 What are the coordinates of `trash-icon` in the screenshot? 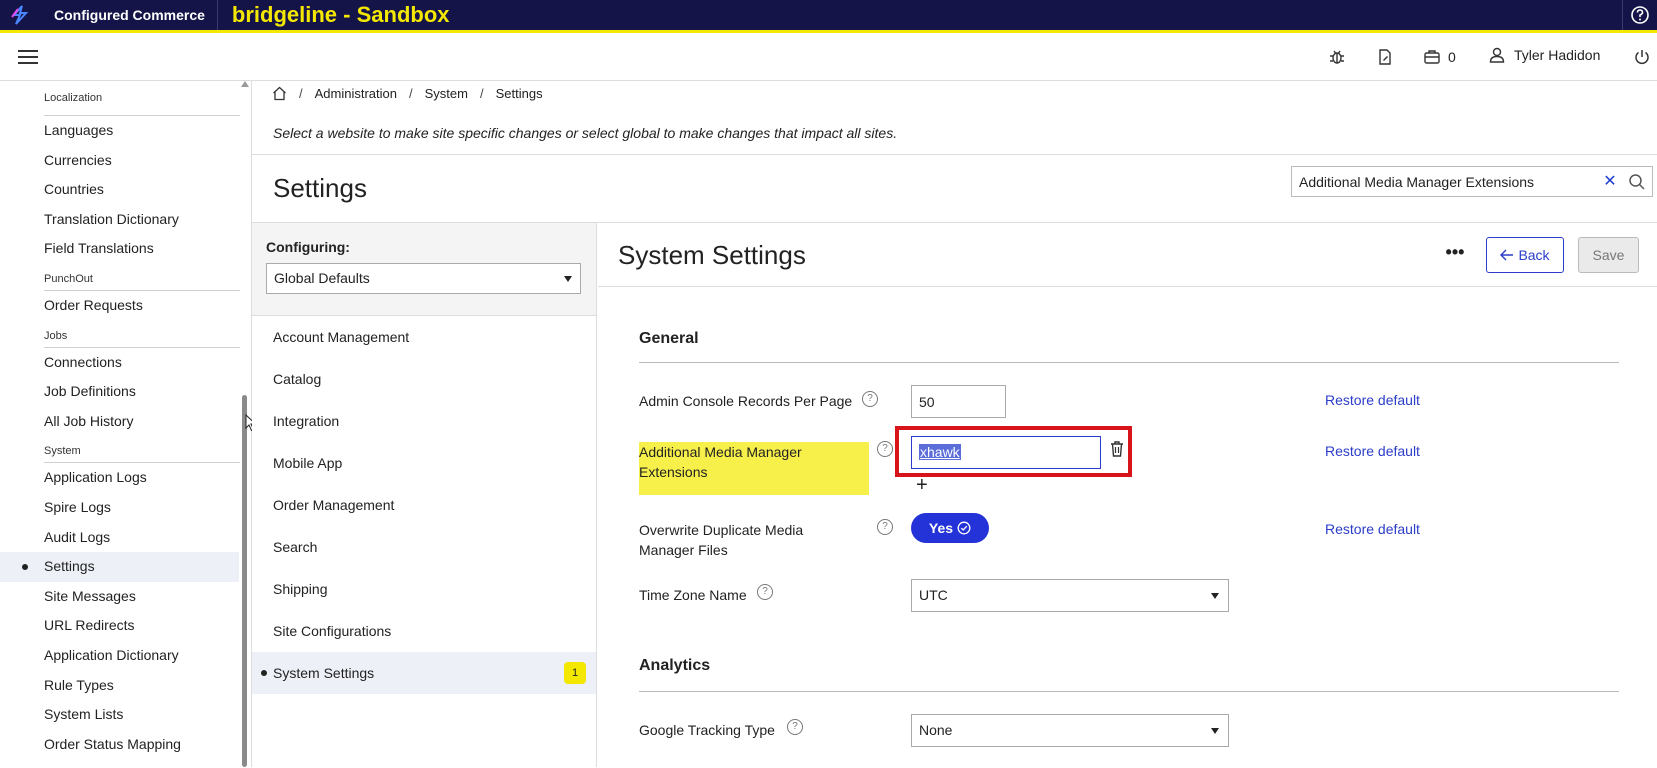 It's located at (1117, 449).